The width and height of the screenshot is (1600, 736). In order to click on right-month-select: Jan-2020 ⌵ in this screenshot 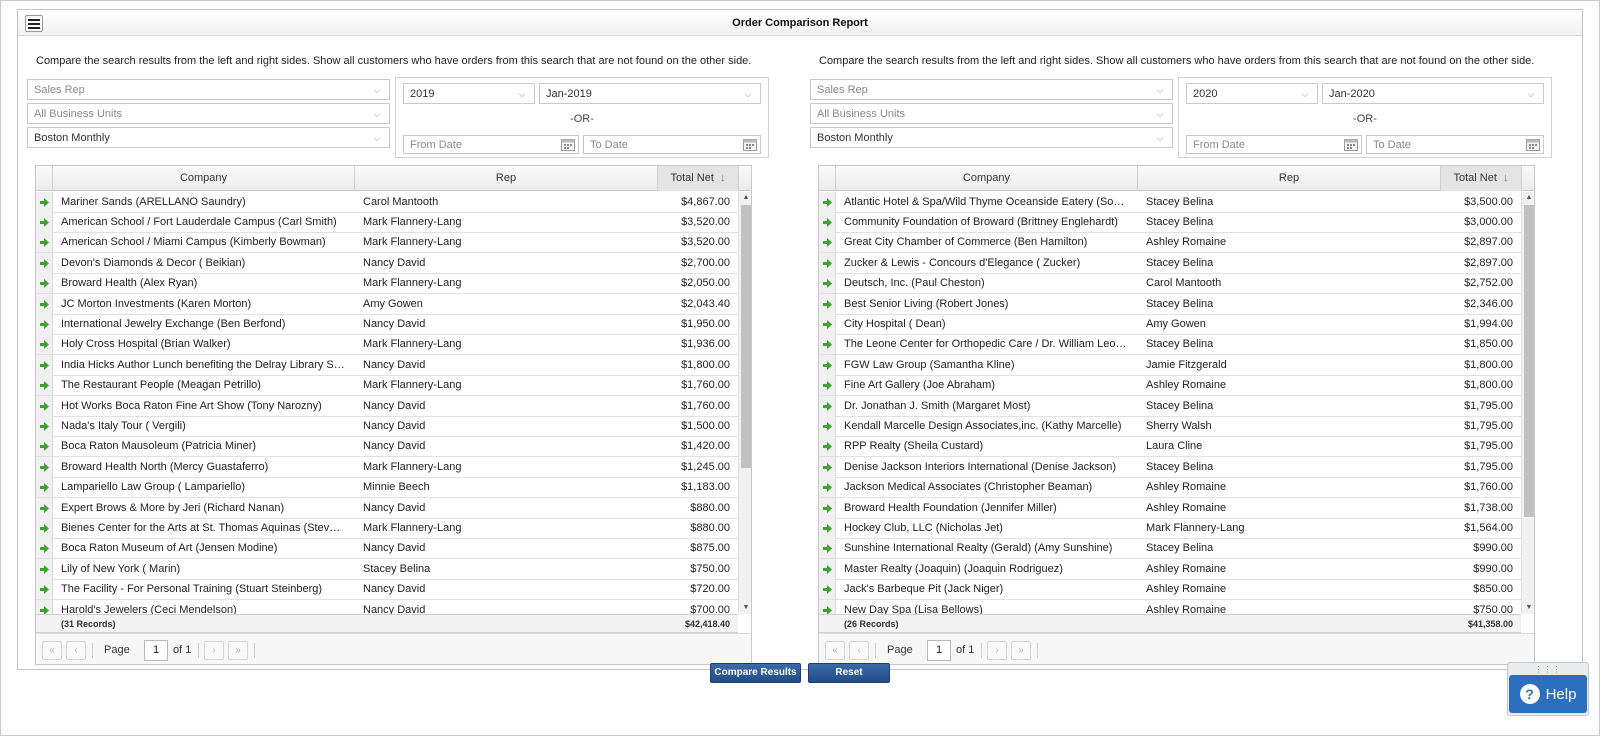, I will do `click(1433, 93)`.